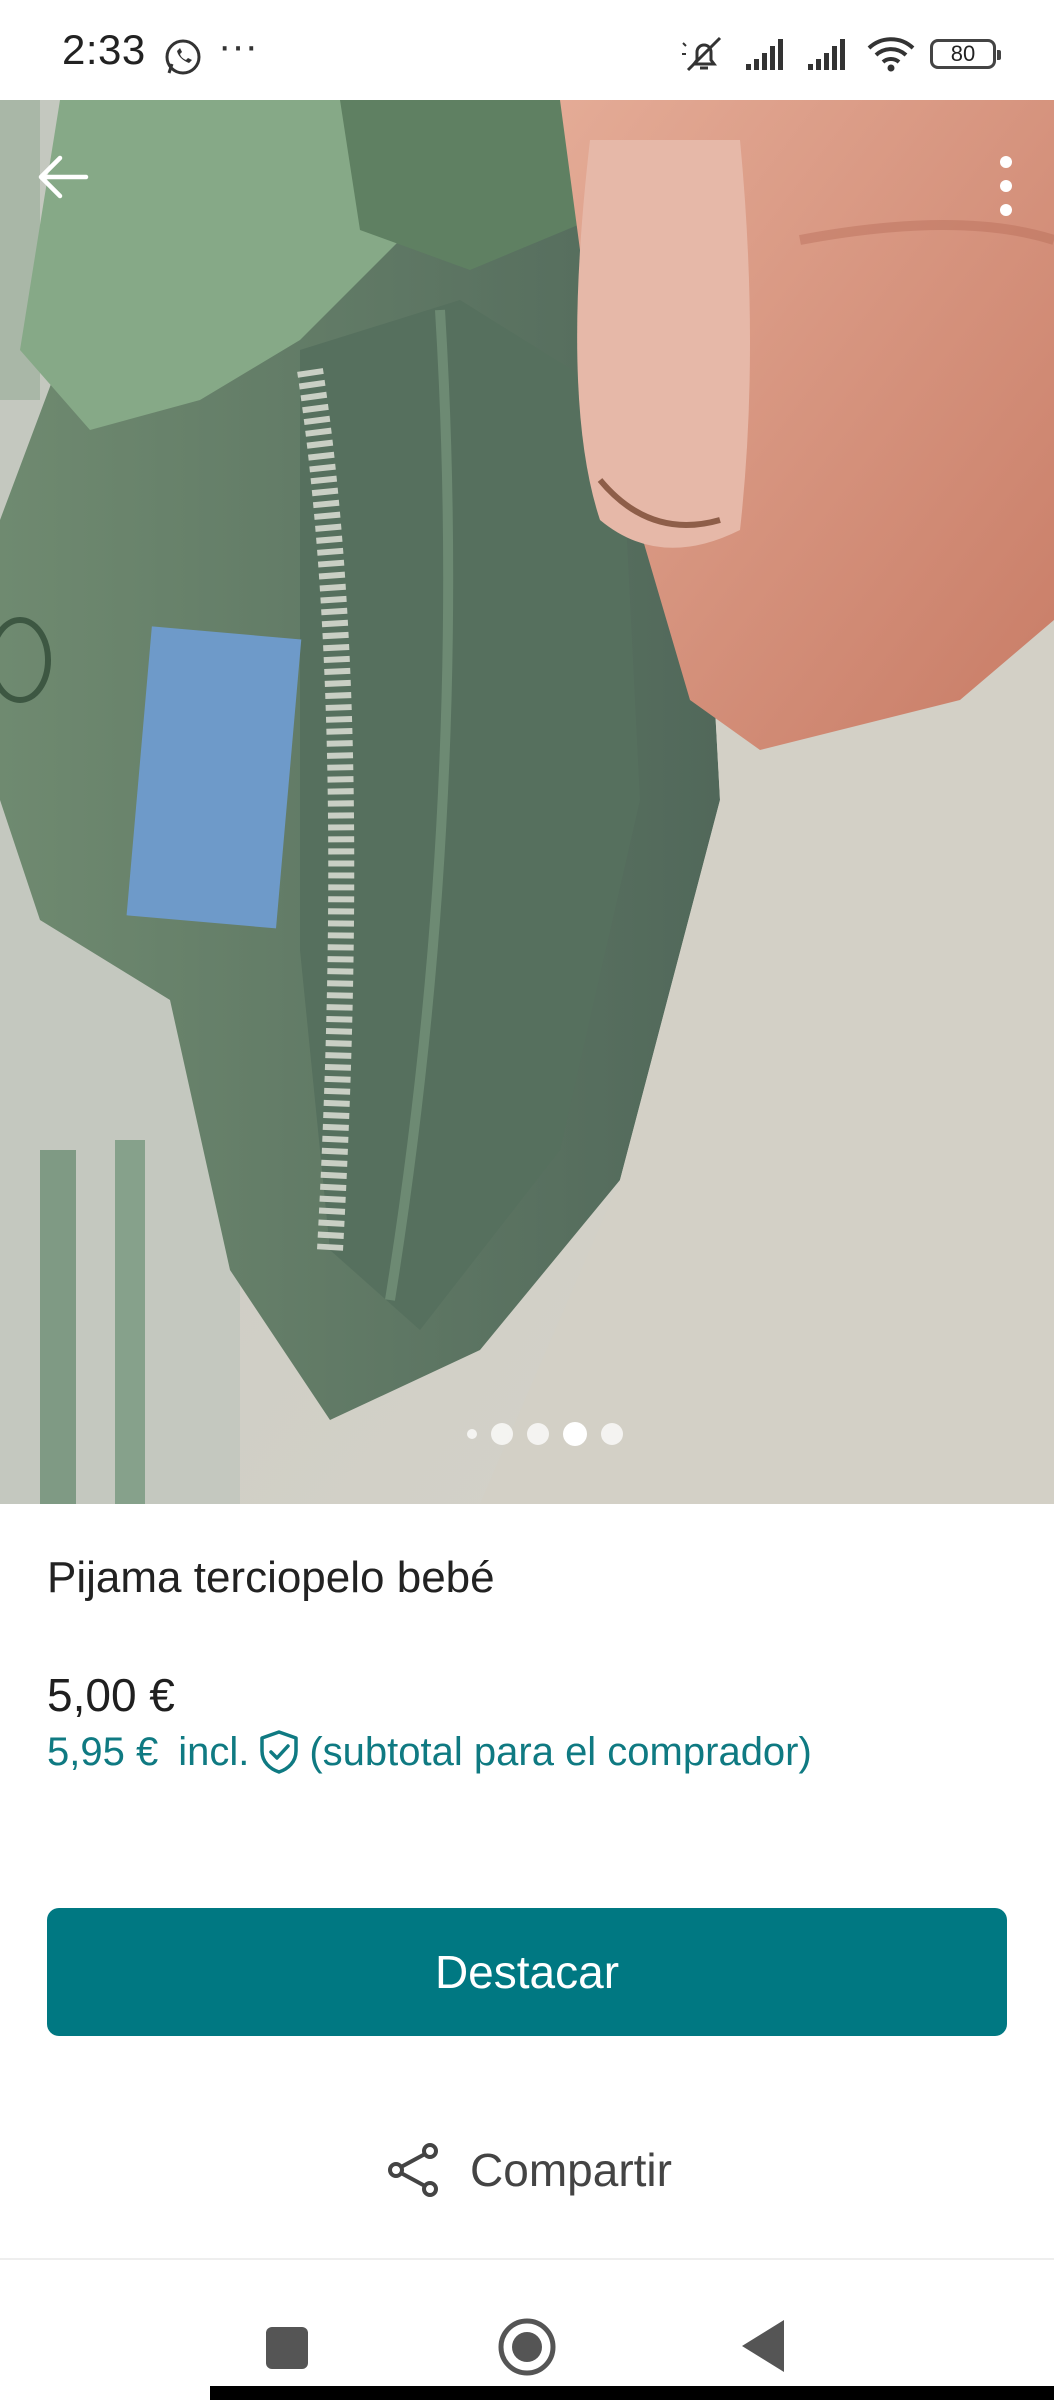 The width and height of the screenshot is (1054, 2400). Describe the element at coordinates (279, 1752) in the screenshot. I see `shield-check-icon` at that location.